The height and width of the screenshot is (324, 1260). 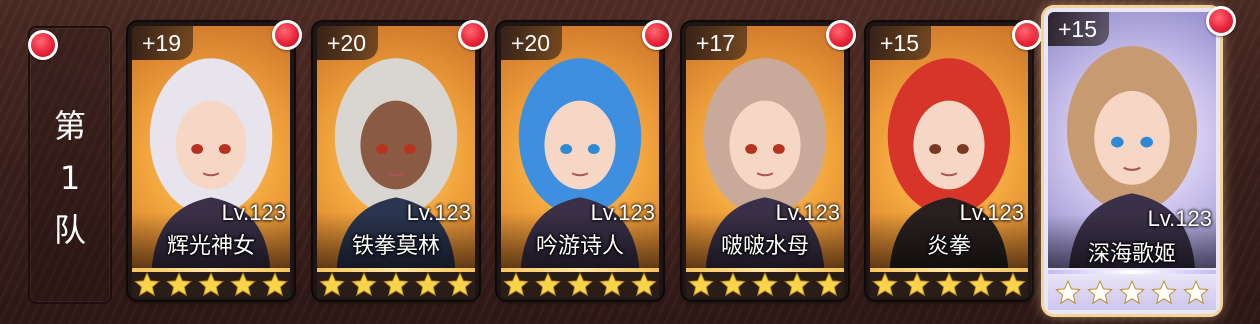 What do you see at coordinates (1132, 161) in the screenshot?
I see `hero-card: +15 Lv.123 深海歌姬` at bounding box center [1132, 161].